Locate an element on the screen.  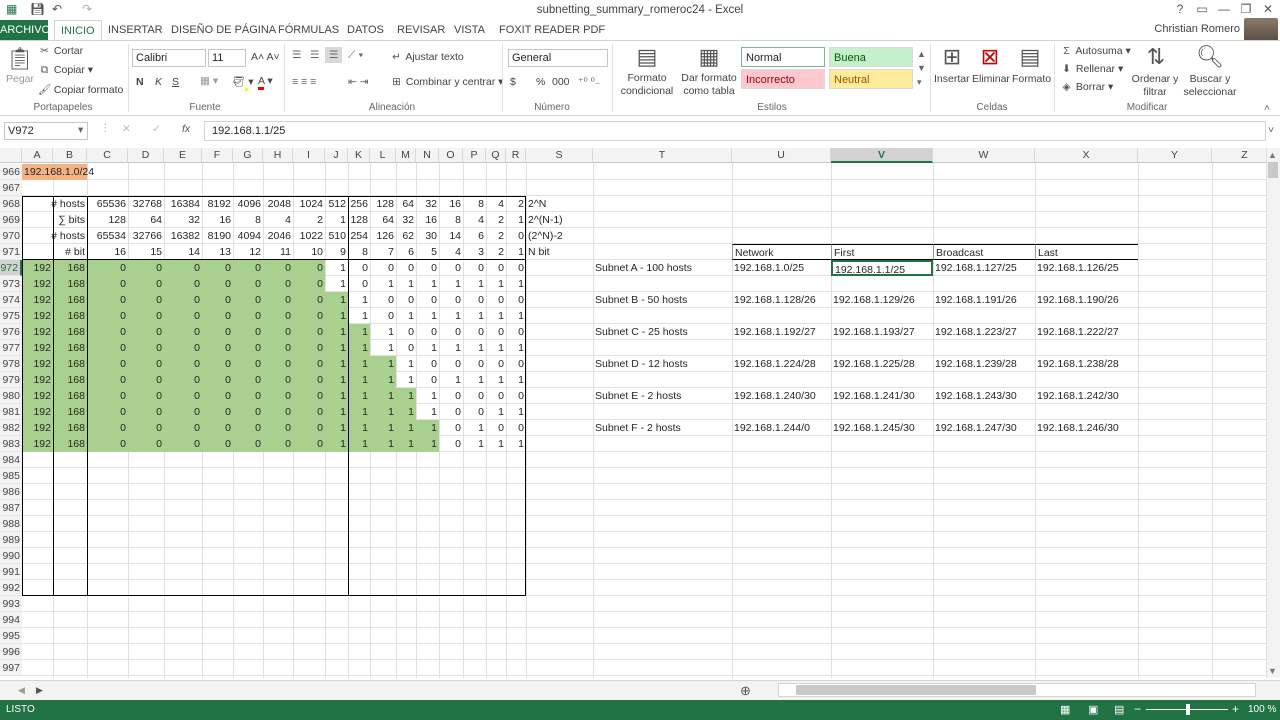
subnet-name: Subnet D - 12 hosts is located at coordinates (662, 364).